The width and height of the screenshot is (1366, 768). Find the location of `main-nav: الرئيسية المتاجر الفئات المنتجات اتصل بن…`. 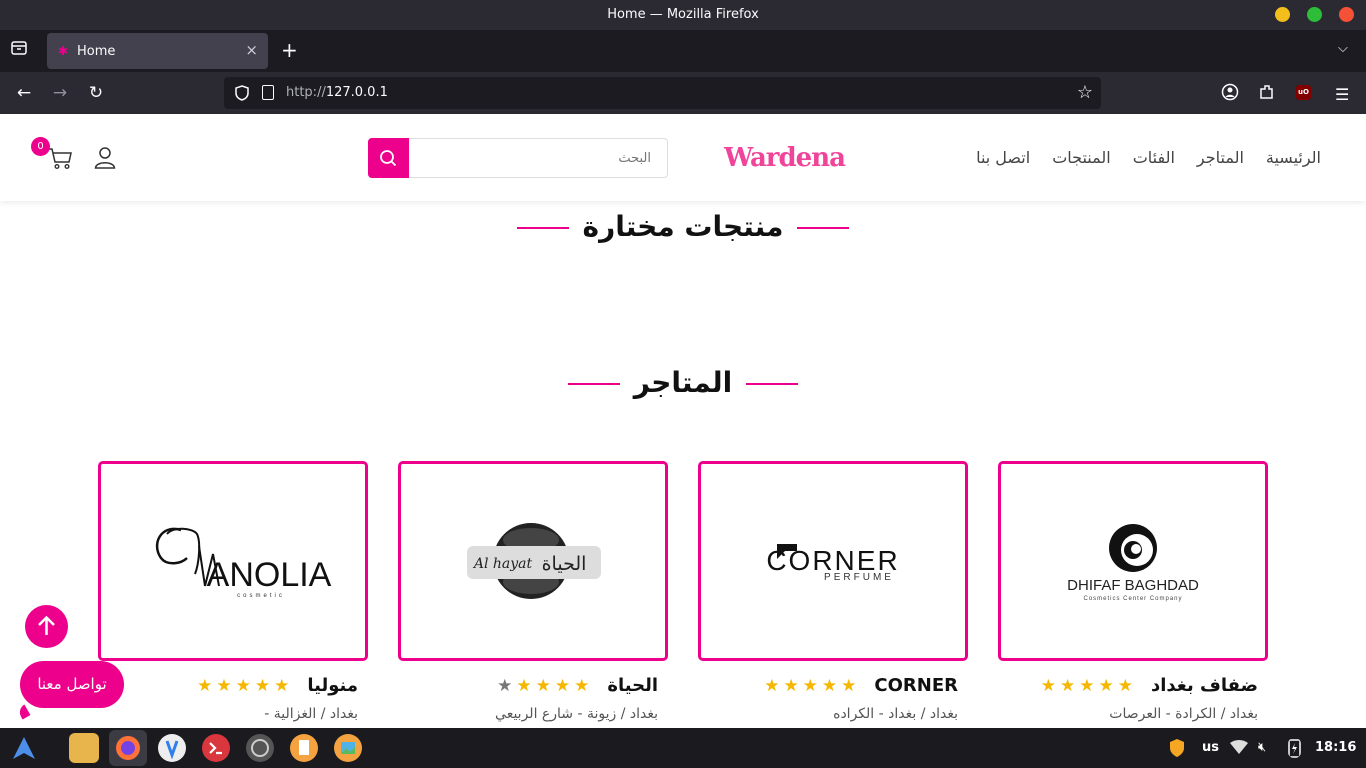

main-nav: الرئيسية المتاجر الفئات المنتجات اتصل بن… is located at coordinates (1148, 157).